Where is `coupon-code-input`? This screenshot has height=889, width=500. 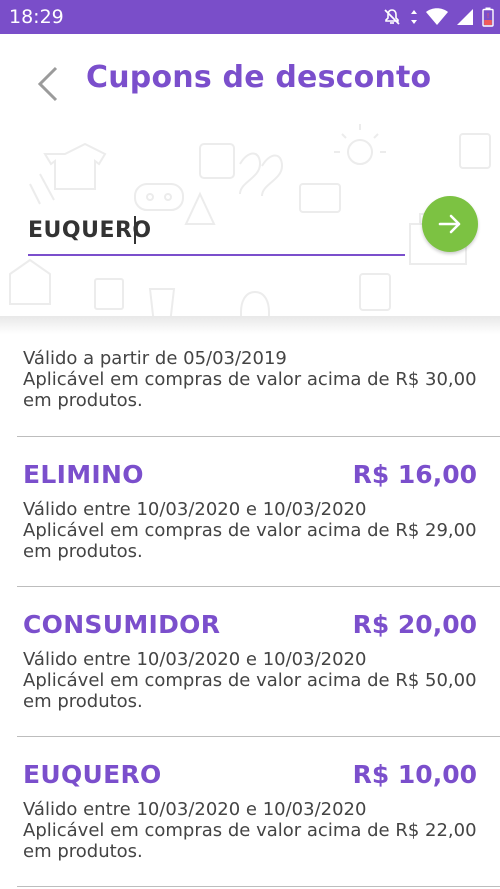 coupon-code-input is located at coordinates (216, 230).